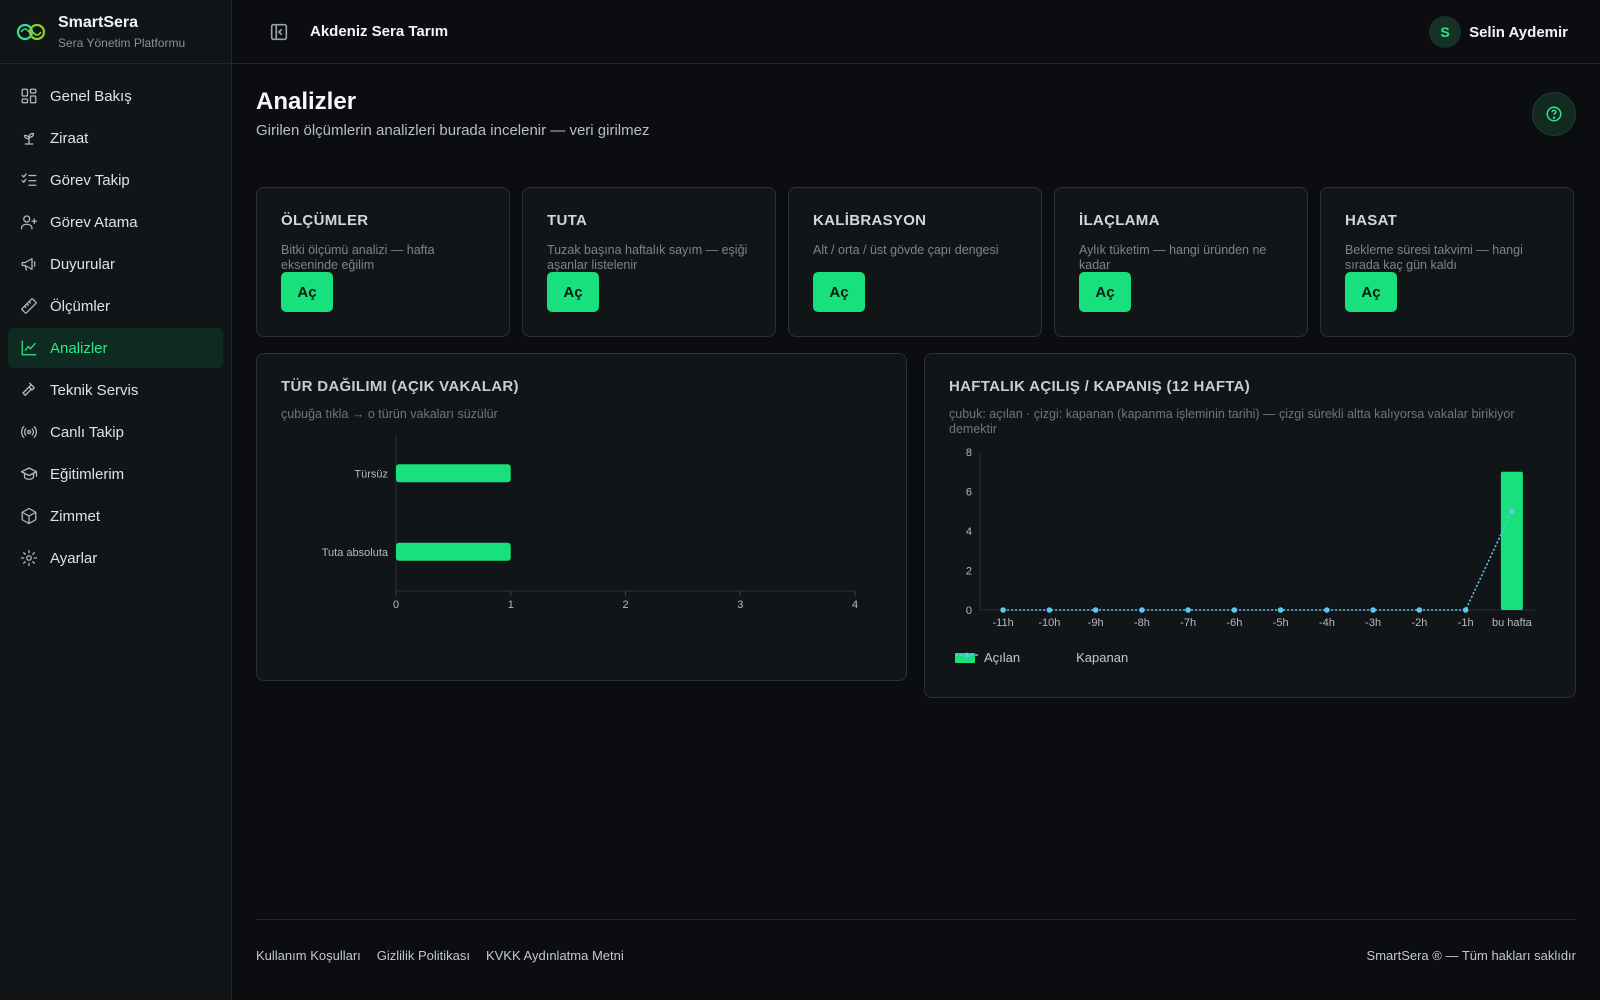  What do you see at coordinates (969, 453) in the screenshot?
I see `y-tick-label: 8` at bounding box center [969, 453].